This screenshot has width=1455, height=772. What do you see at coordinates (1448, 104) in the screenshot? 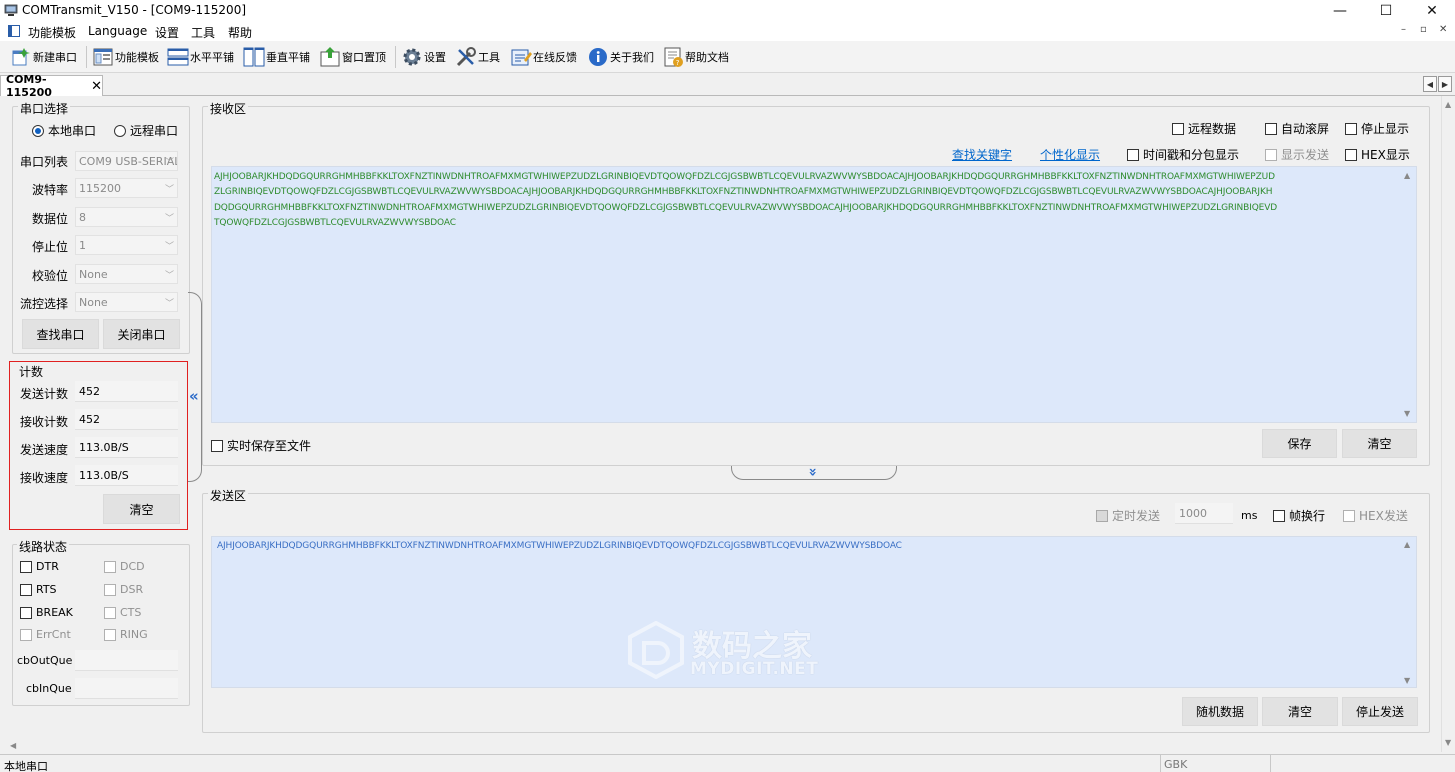
I see `scroll-up-icon: ▲` at bounding box center [1448, 104].